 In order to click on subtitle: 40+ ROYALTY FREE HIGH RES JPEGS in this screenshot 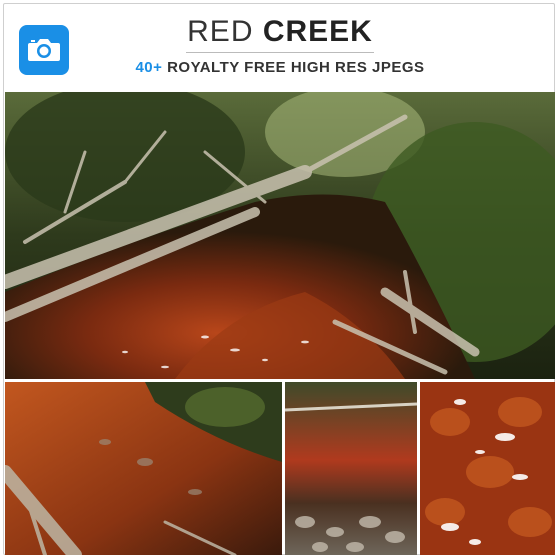, I will do `click(280, 68)`.